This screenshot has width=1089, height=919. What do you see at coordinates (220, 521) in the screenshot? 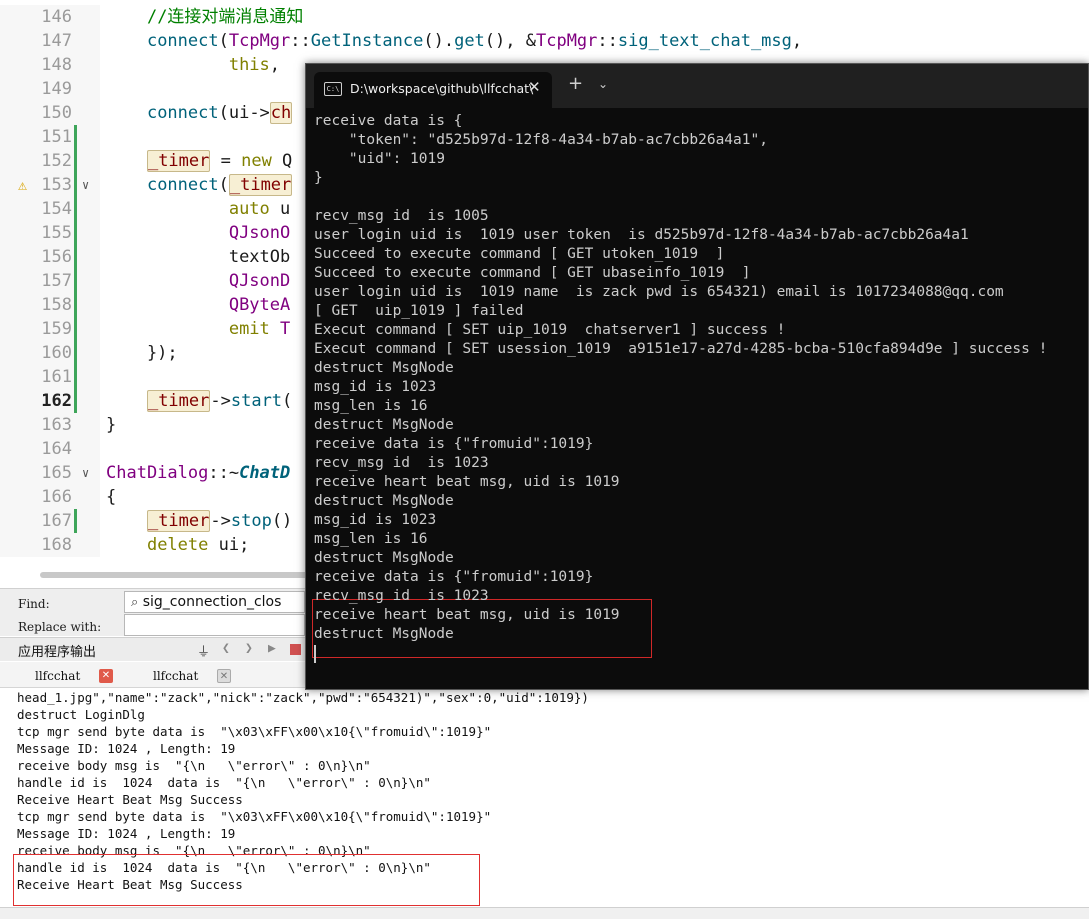
I see `code-token: ->` at bounding box center [220, 521].